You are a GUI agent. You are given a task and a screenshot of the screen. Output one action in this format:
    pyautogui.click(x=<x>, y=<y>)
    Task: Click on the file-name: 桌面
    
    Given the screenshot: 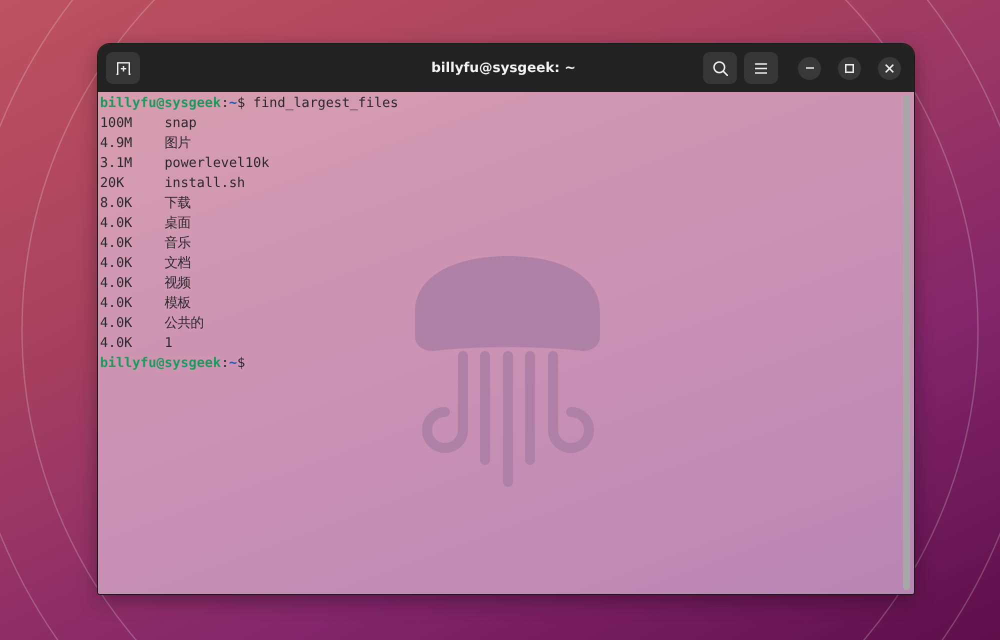 What is the action you would take?
    pyautogui.click(x=177, y=223)
    